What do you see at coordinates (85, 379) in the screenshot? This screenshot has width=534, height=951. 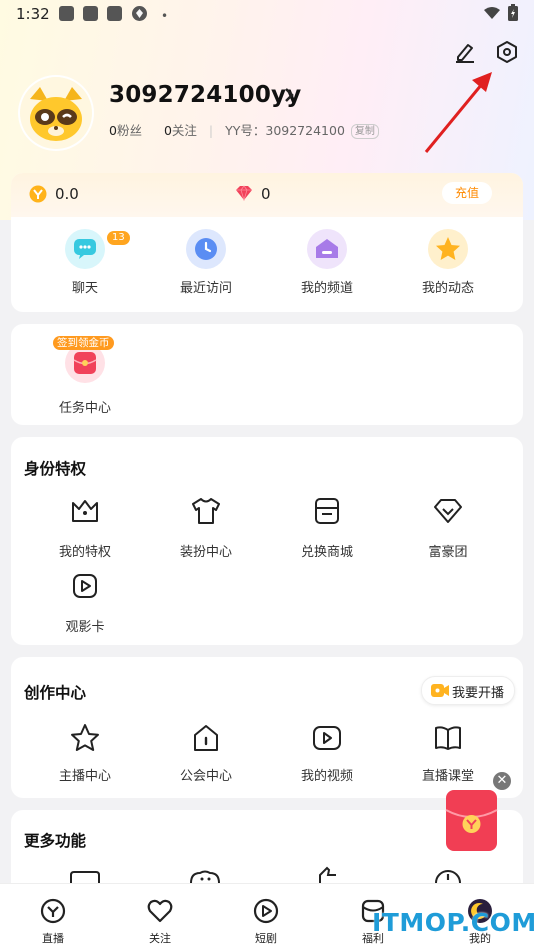 I see `task-center: 任务中心` at bounding box center [85, 379].